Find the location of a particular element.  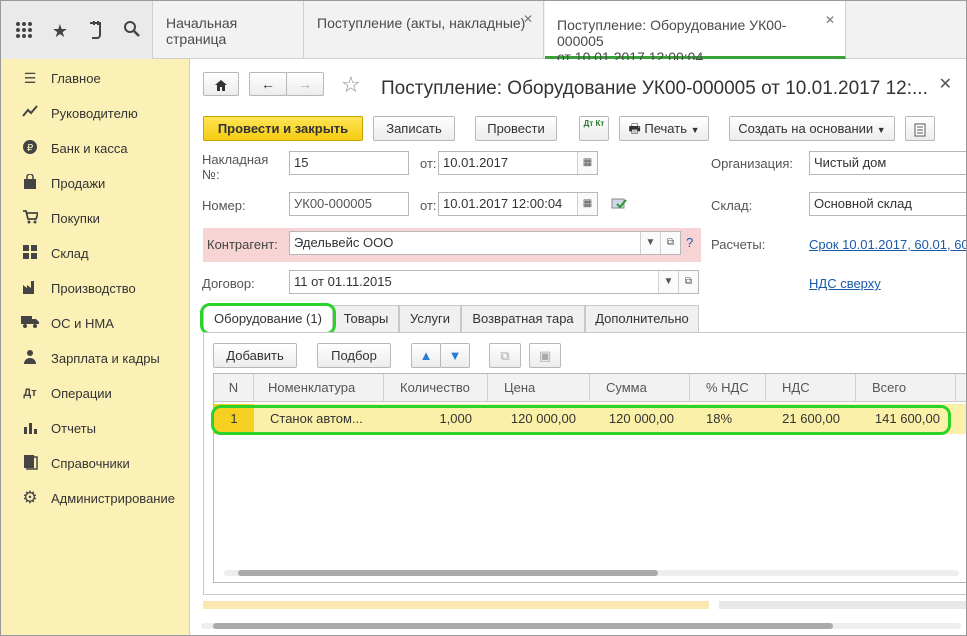

column-header: N is located at coordinates (234, 388).